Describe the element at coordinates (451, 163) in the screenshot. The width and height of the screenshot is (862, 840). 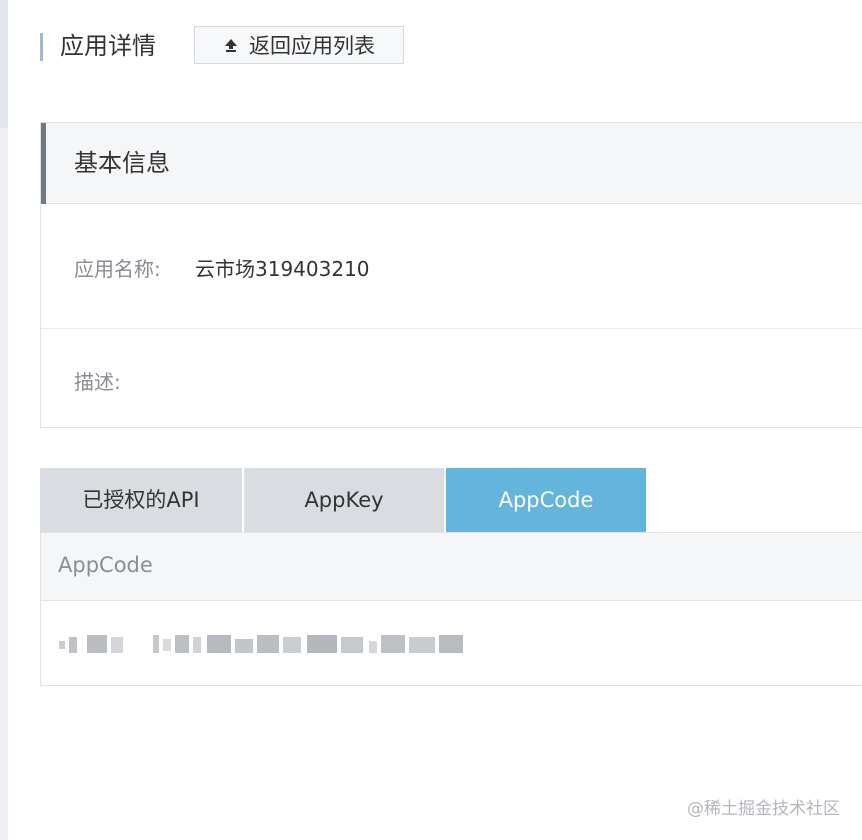
I see `basic-info-header: 基本信息` at that location.